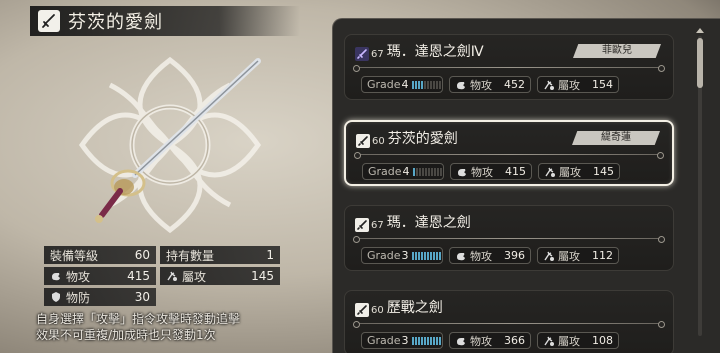 The image size is (720, 353). I want to click on description-line-1: 自身選擇「攻擊」指令攻擊時發動追擊, so click(138, 319).